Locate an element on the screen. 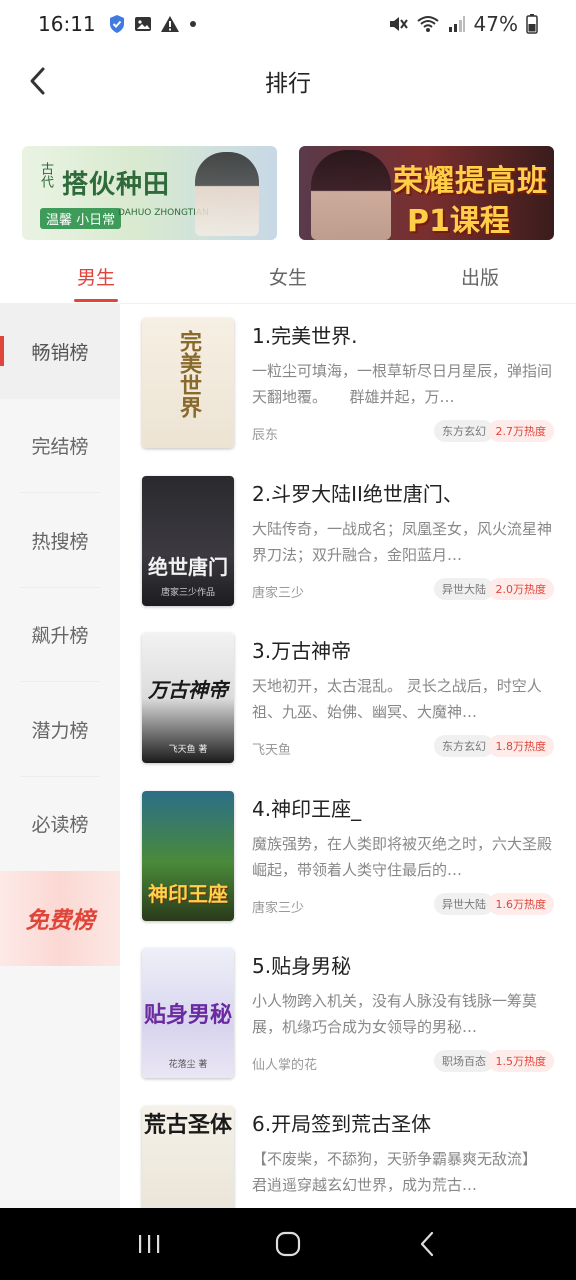 This screenshot has height=1280, width=576. sidebar-item-hot-search: 热搜榜 is located at coordinates (60, 540).